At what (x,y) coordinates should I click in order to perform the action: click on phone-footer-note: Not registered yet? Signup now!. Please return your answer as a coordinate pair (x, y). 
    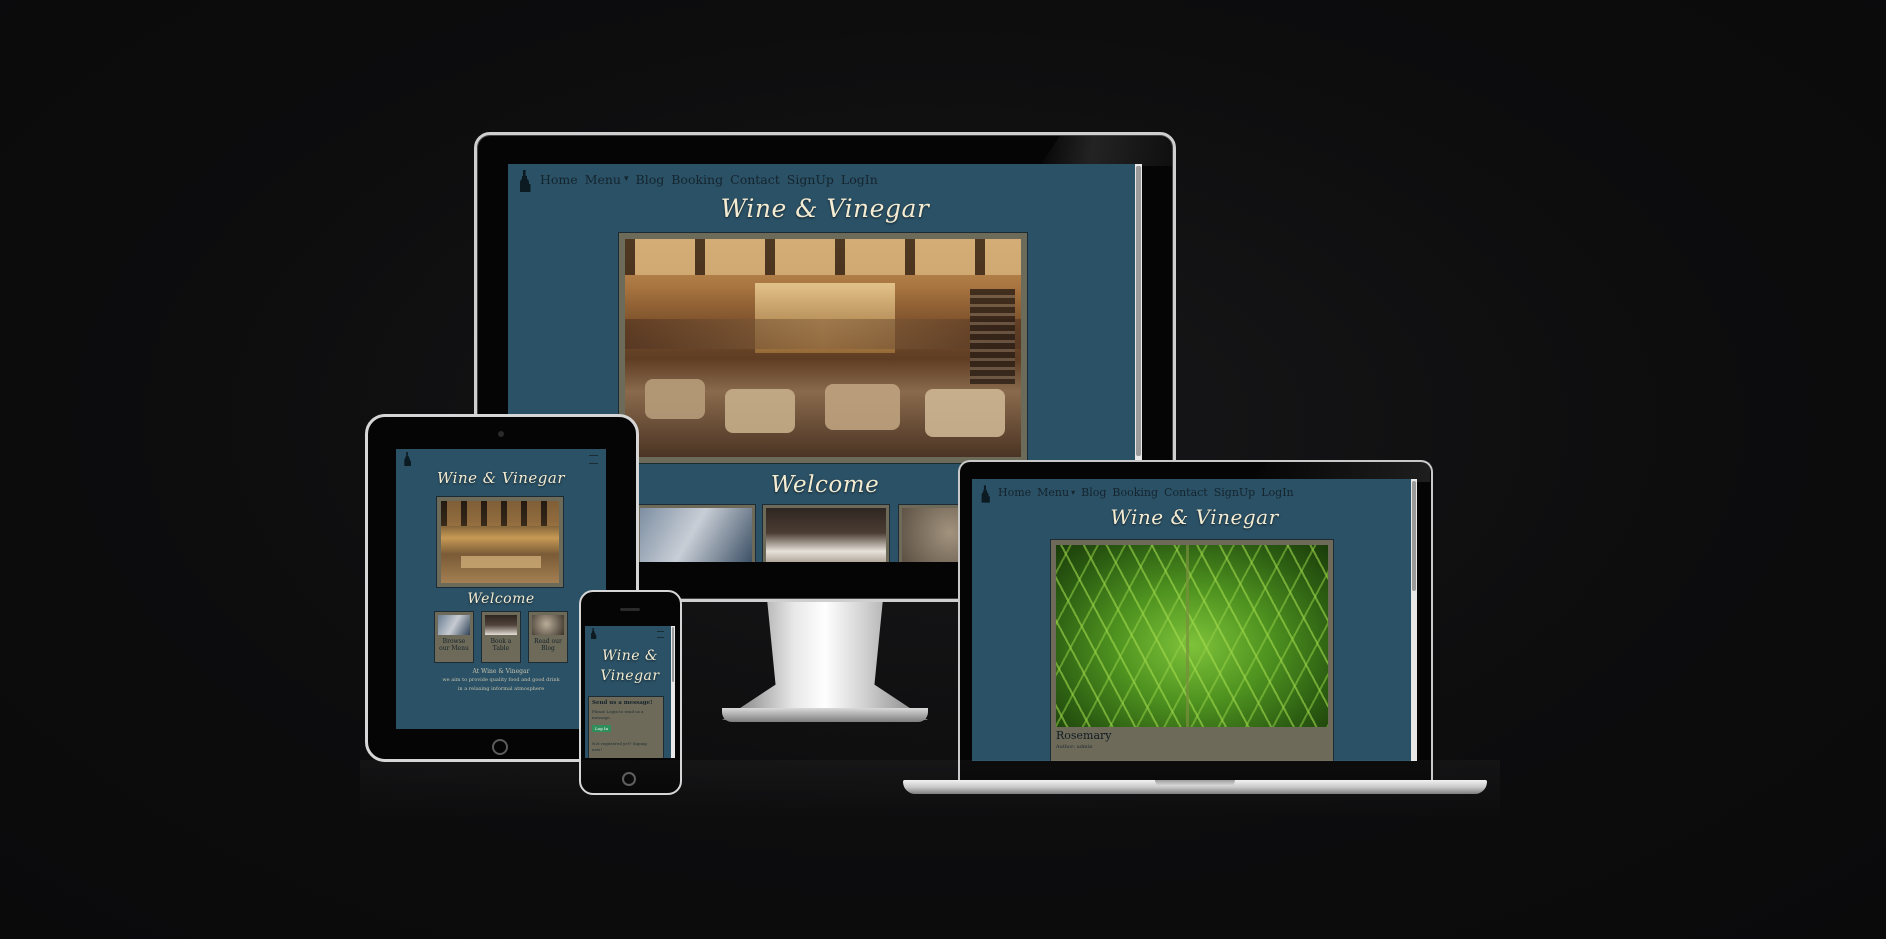
    Looking at the image, I should click on (619, 746).